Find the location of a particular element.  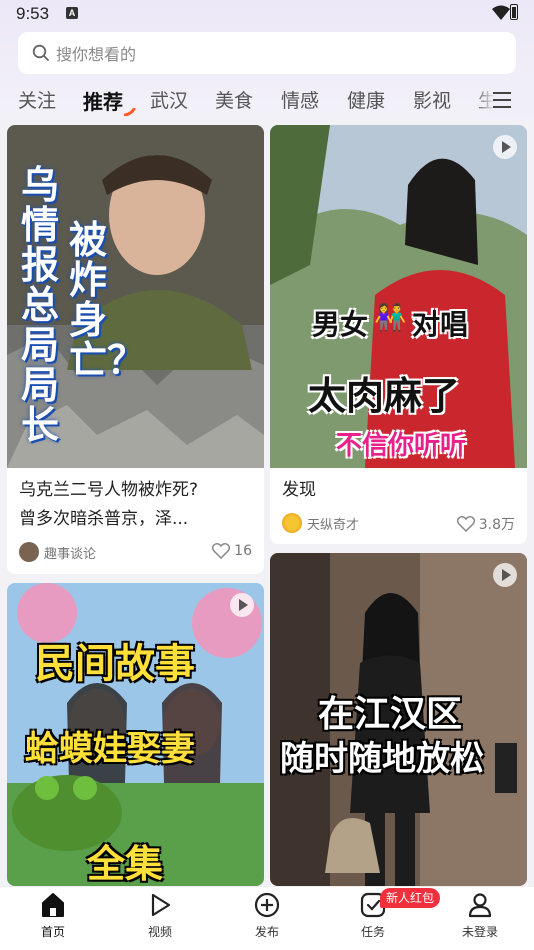

bottom-navigation: 首页 视频 发布 任务 未登录 is located at coordinates (267, 918).